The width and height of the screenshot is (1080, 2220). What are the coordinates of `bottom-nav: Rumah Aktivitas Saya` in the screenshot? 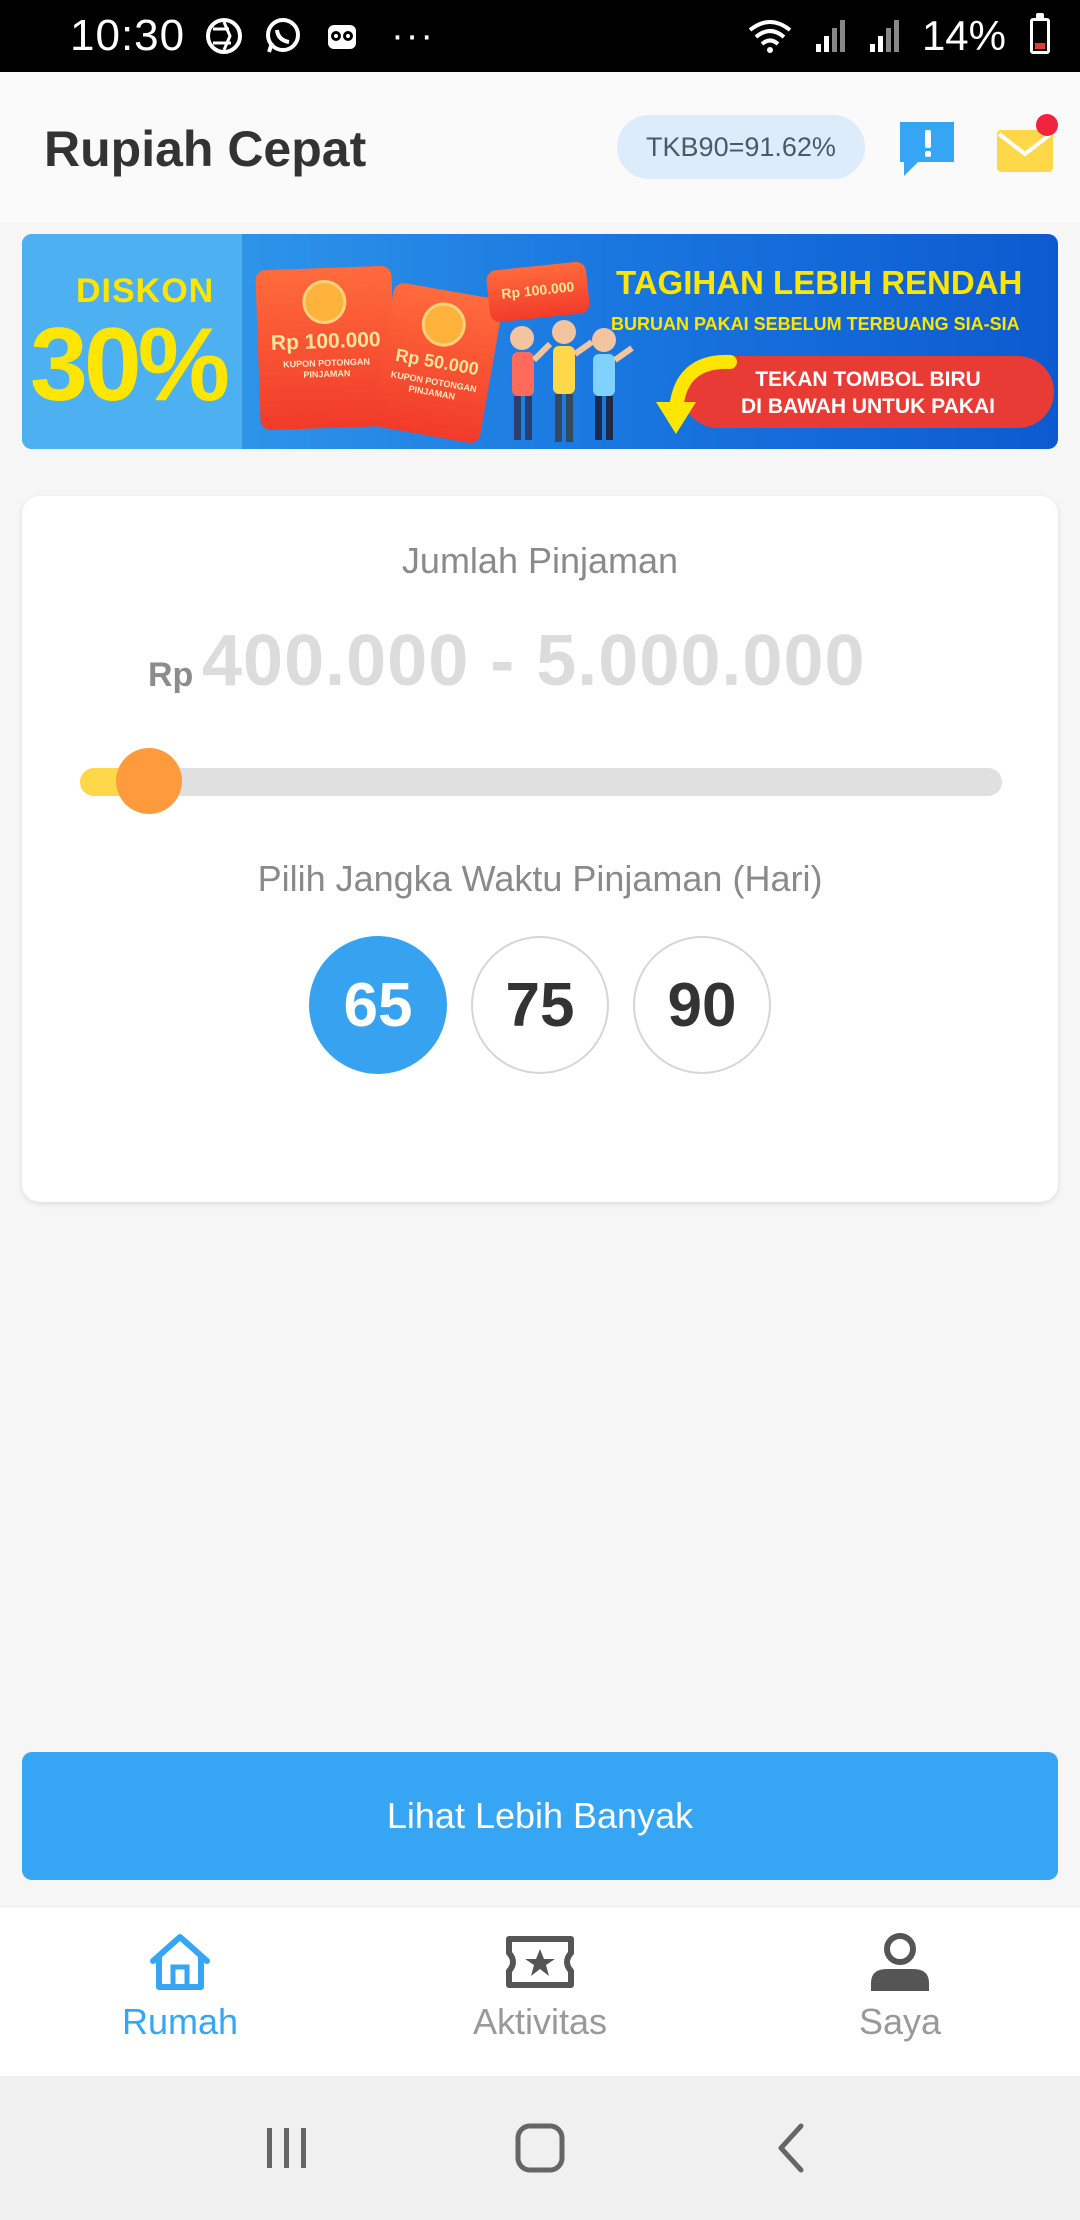 It's located at (540, 1991).